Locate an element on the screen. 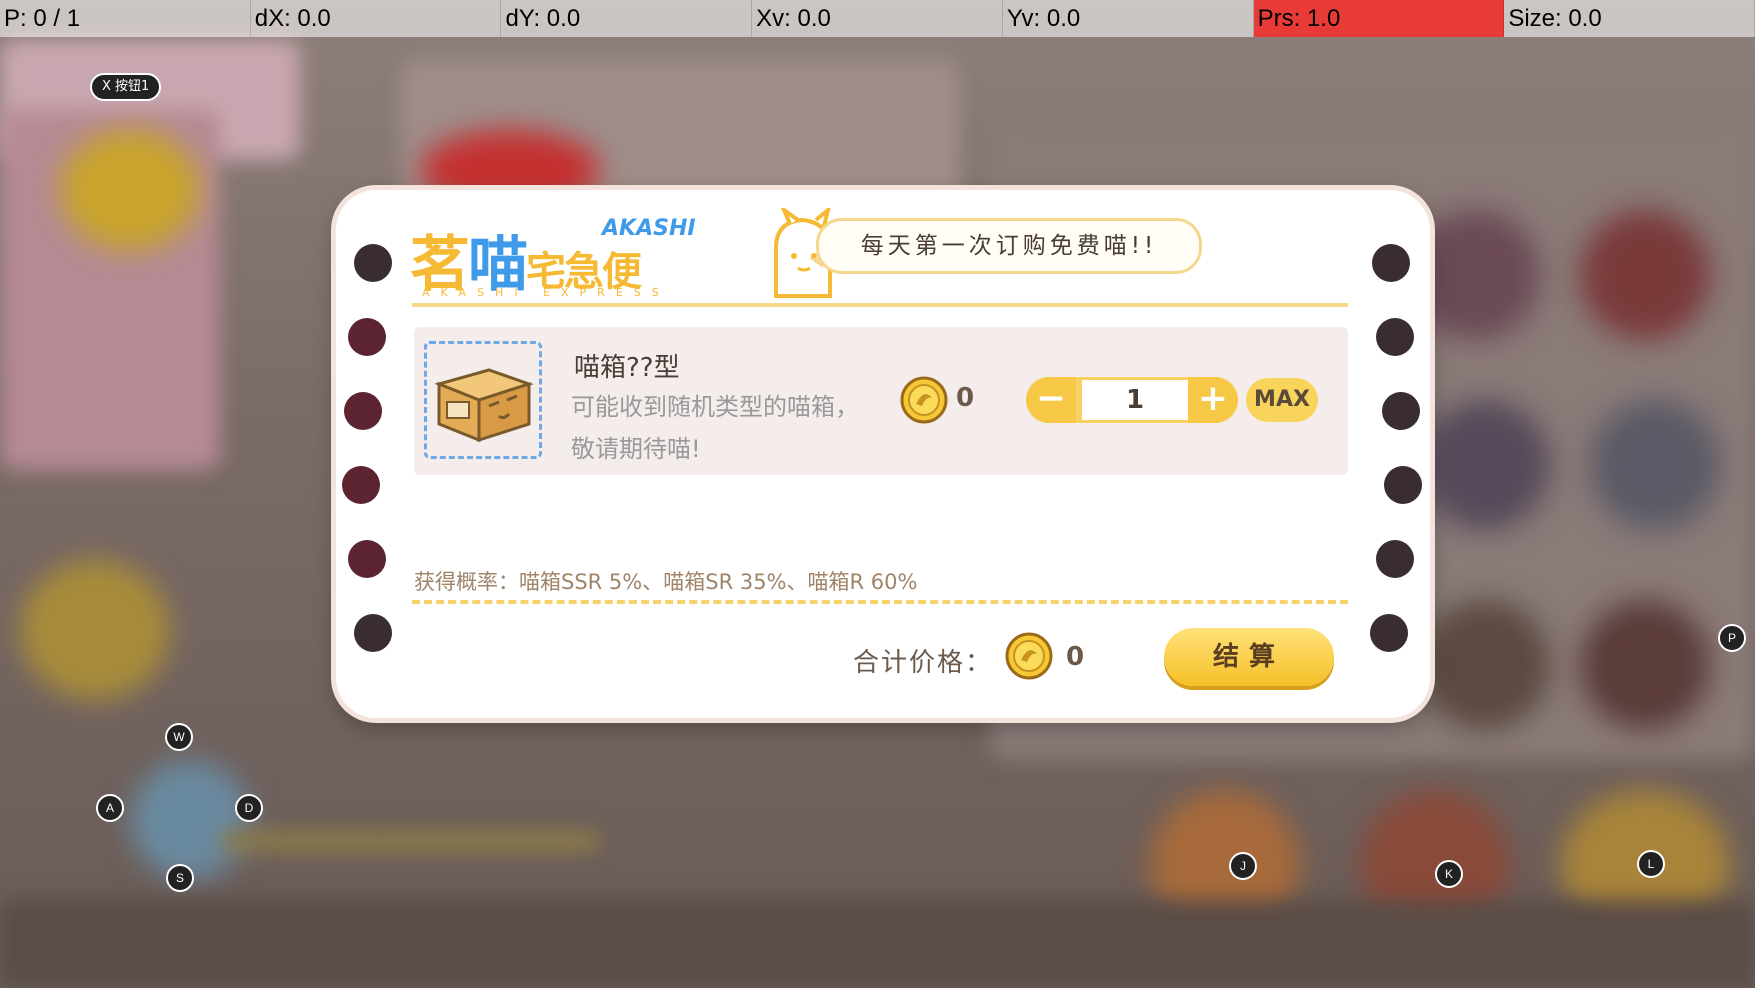 The image size is (1755, 988). debug-pressure: Prs: 1.0 is located at coordinates (1379, 18).